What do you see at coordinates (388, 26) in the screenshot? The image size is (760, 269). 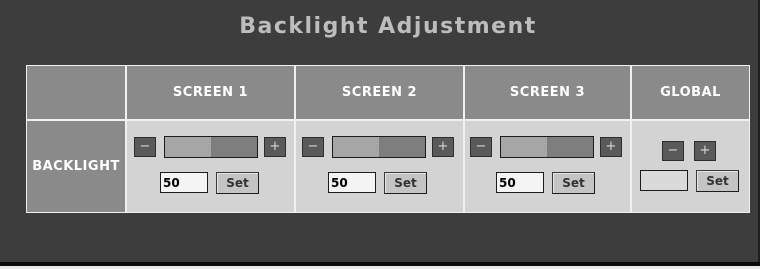 I see `page-title: Backlight Adjustment` at bounding box center [388, 26].